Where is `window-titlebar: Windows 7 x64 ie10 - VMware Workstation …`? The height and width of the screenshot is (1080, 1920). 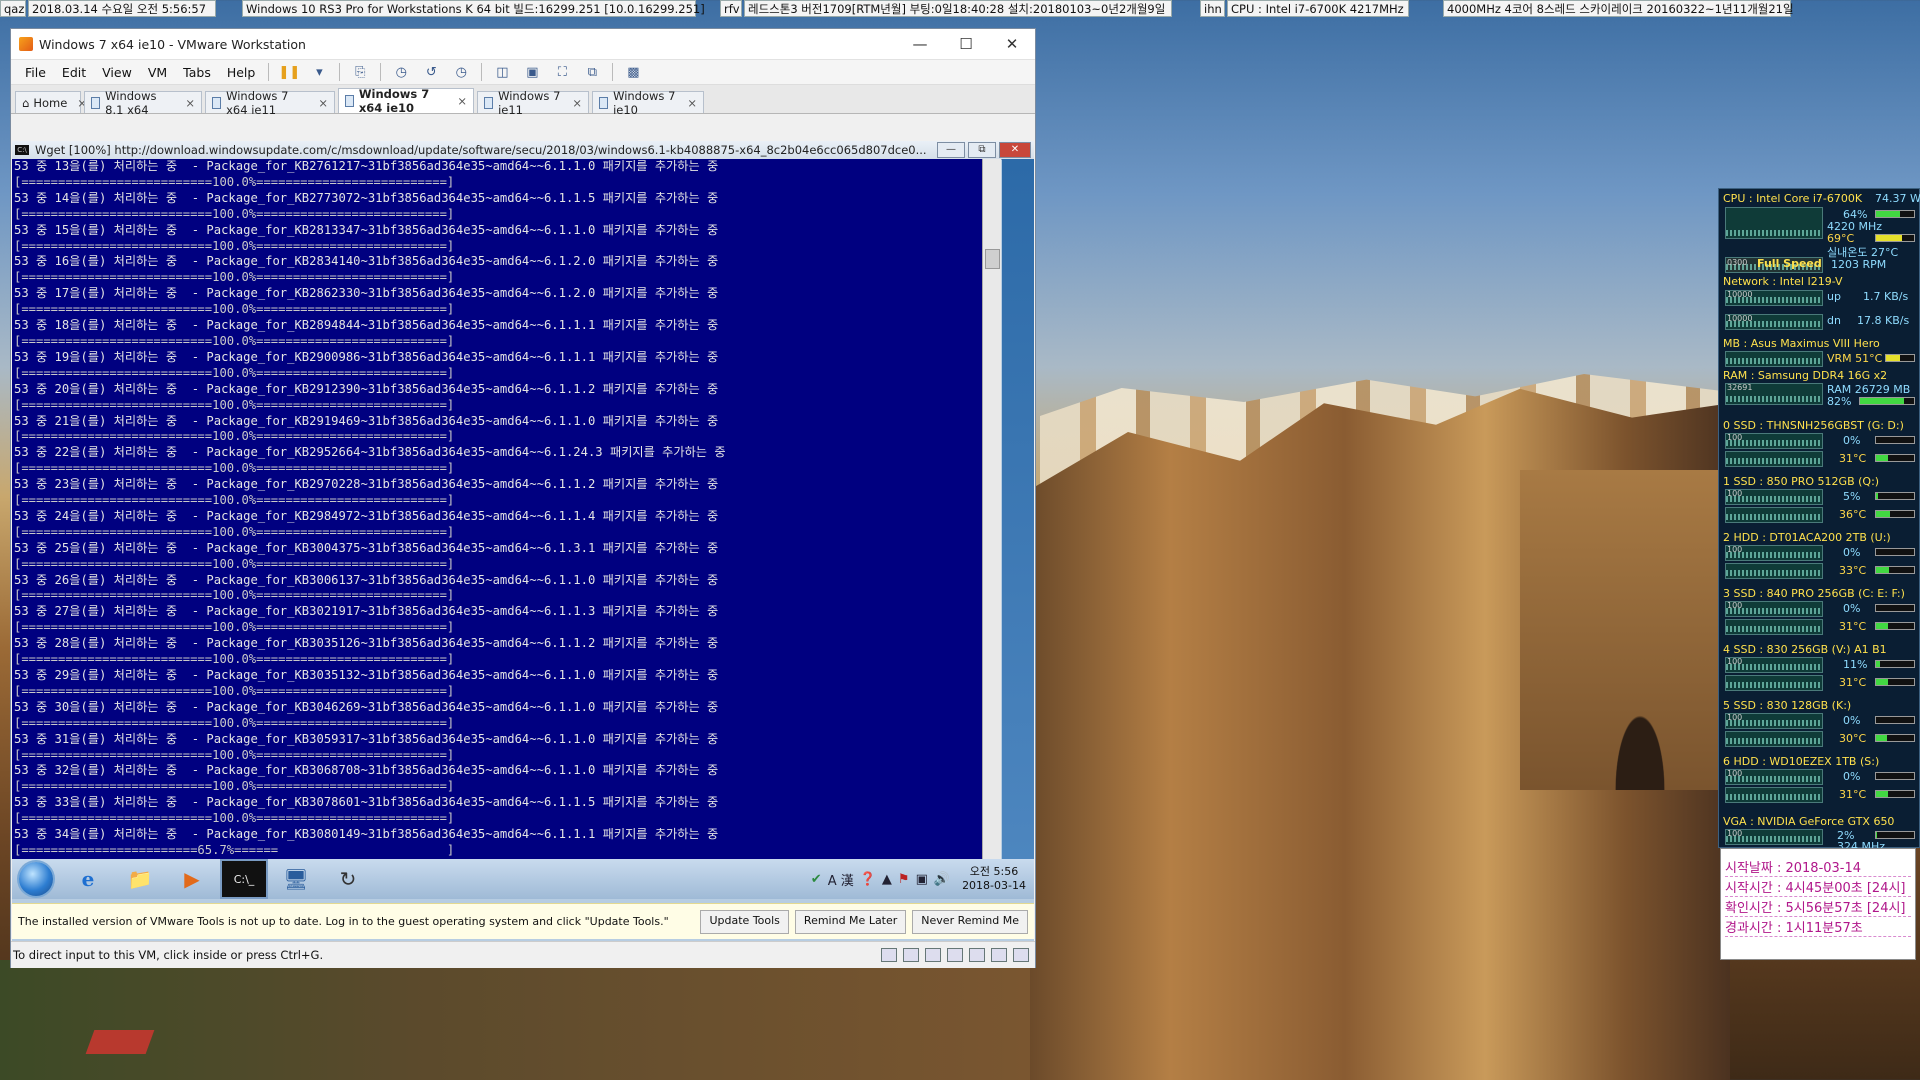 window-titlebar: Windows 7 x64 ie10 - VMware Workstation … is located at coordinates (523, 44).